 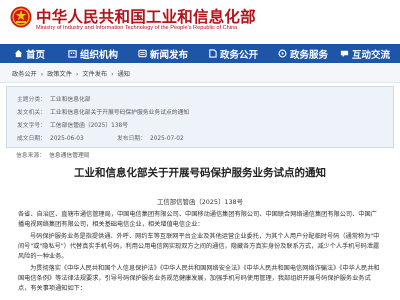 What do you see at coordinates (21, 17) in the screenshot?
I see `national-emblem-icon` at bounding box center [21, 17].